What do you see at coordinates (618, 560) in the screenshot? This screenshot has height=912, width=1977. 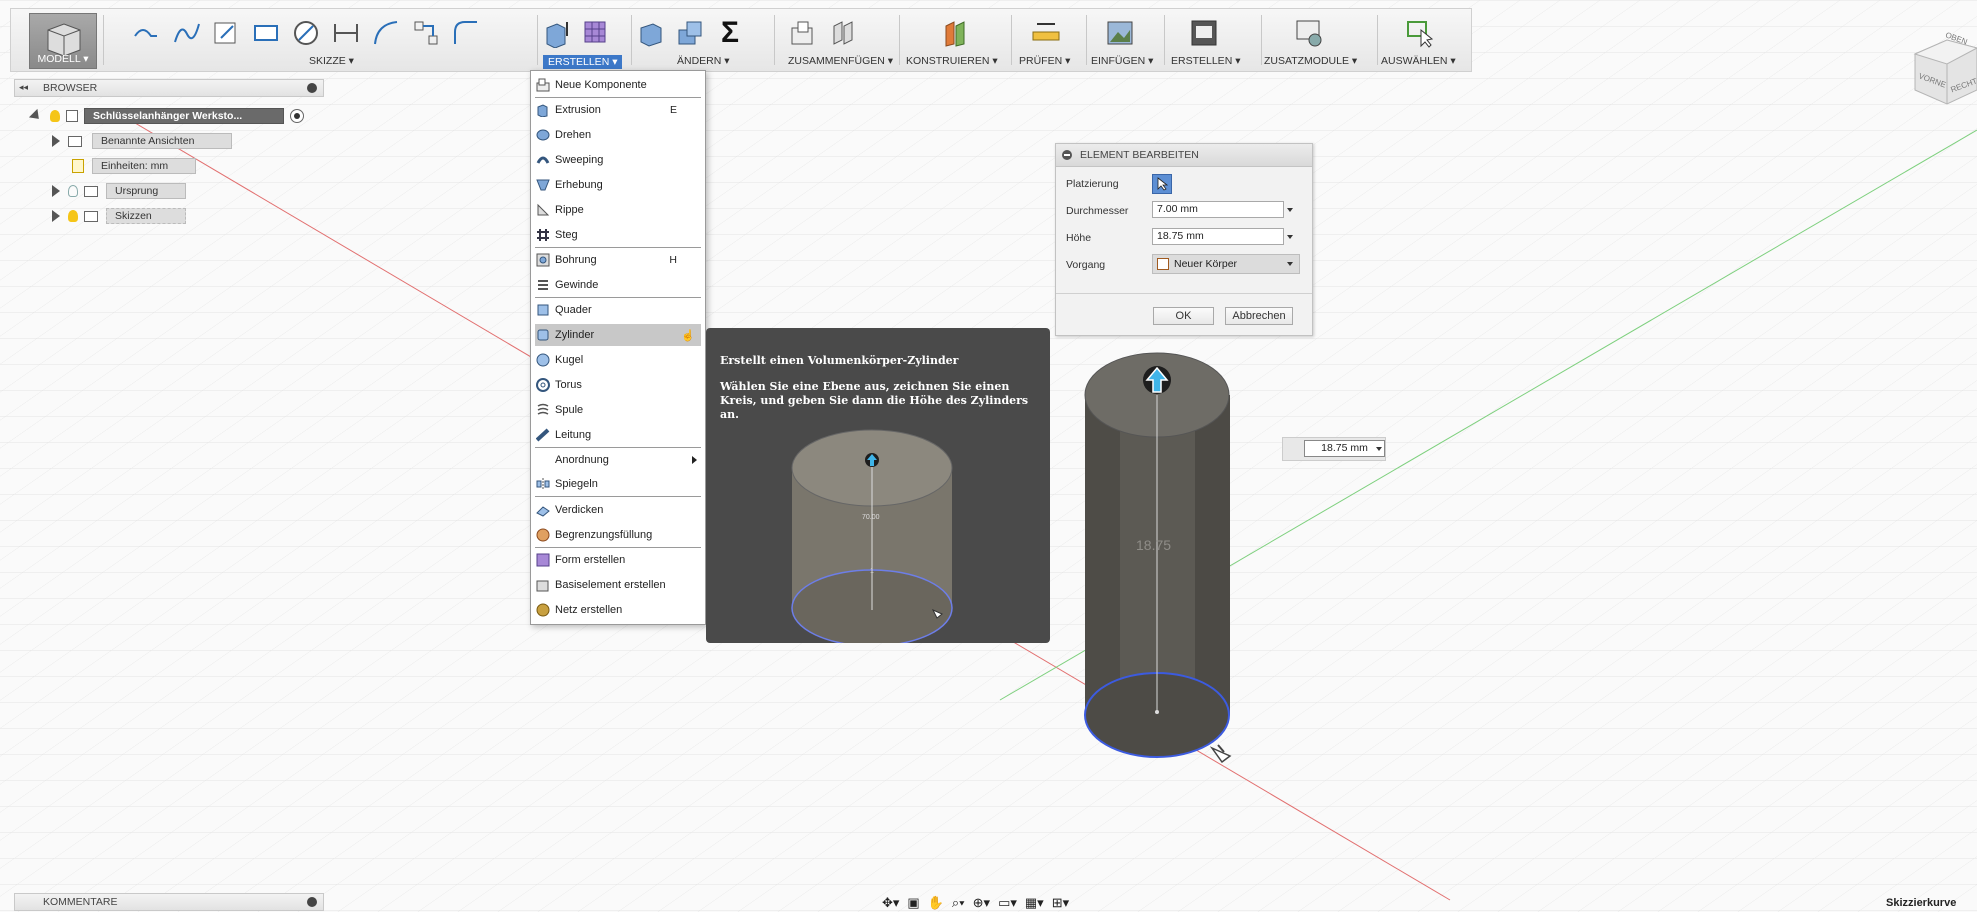 I see `menu-item-create-form: Form erstellen` at bounding box center [618, 560].